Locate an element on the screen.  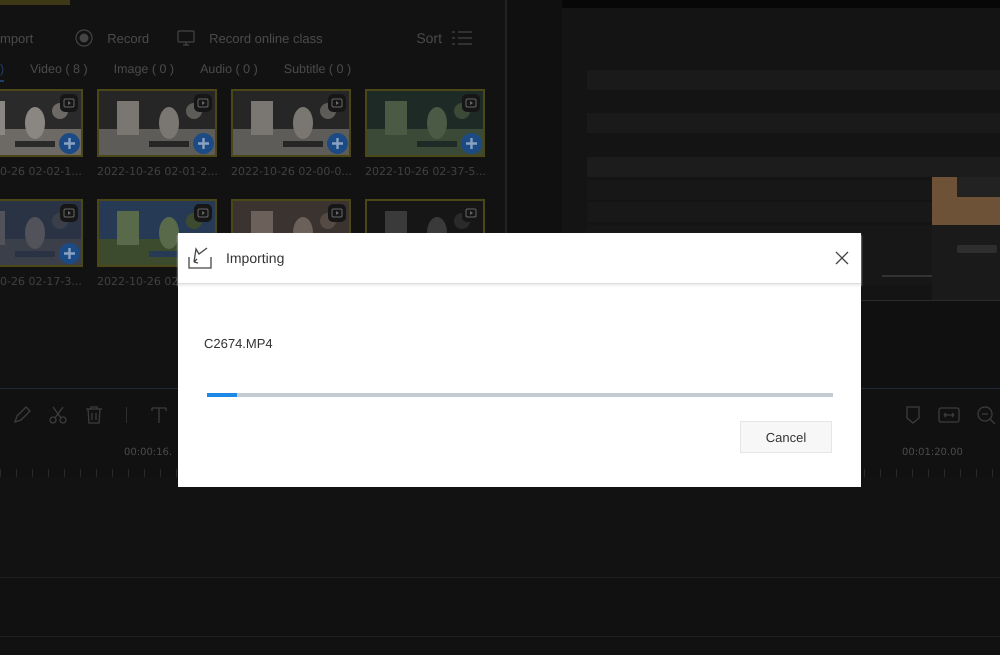
dialog-title: Importing is located at coordinates (256, 258).